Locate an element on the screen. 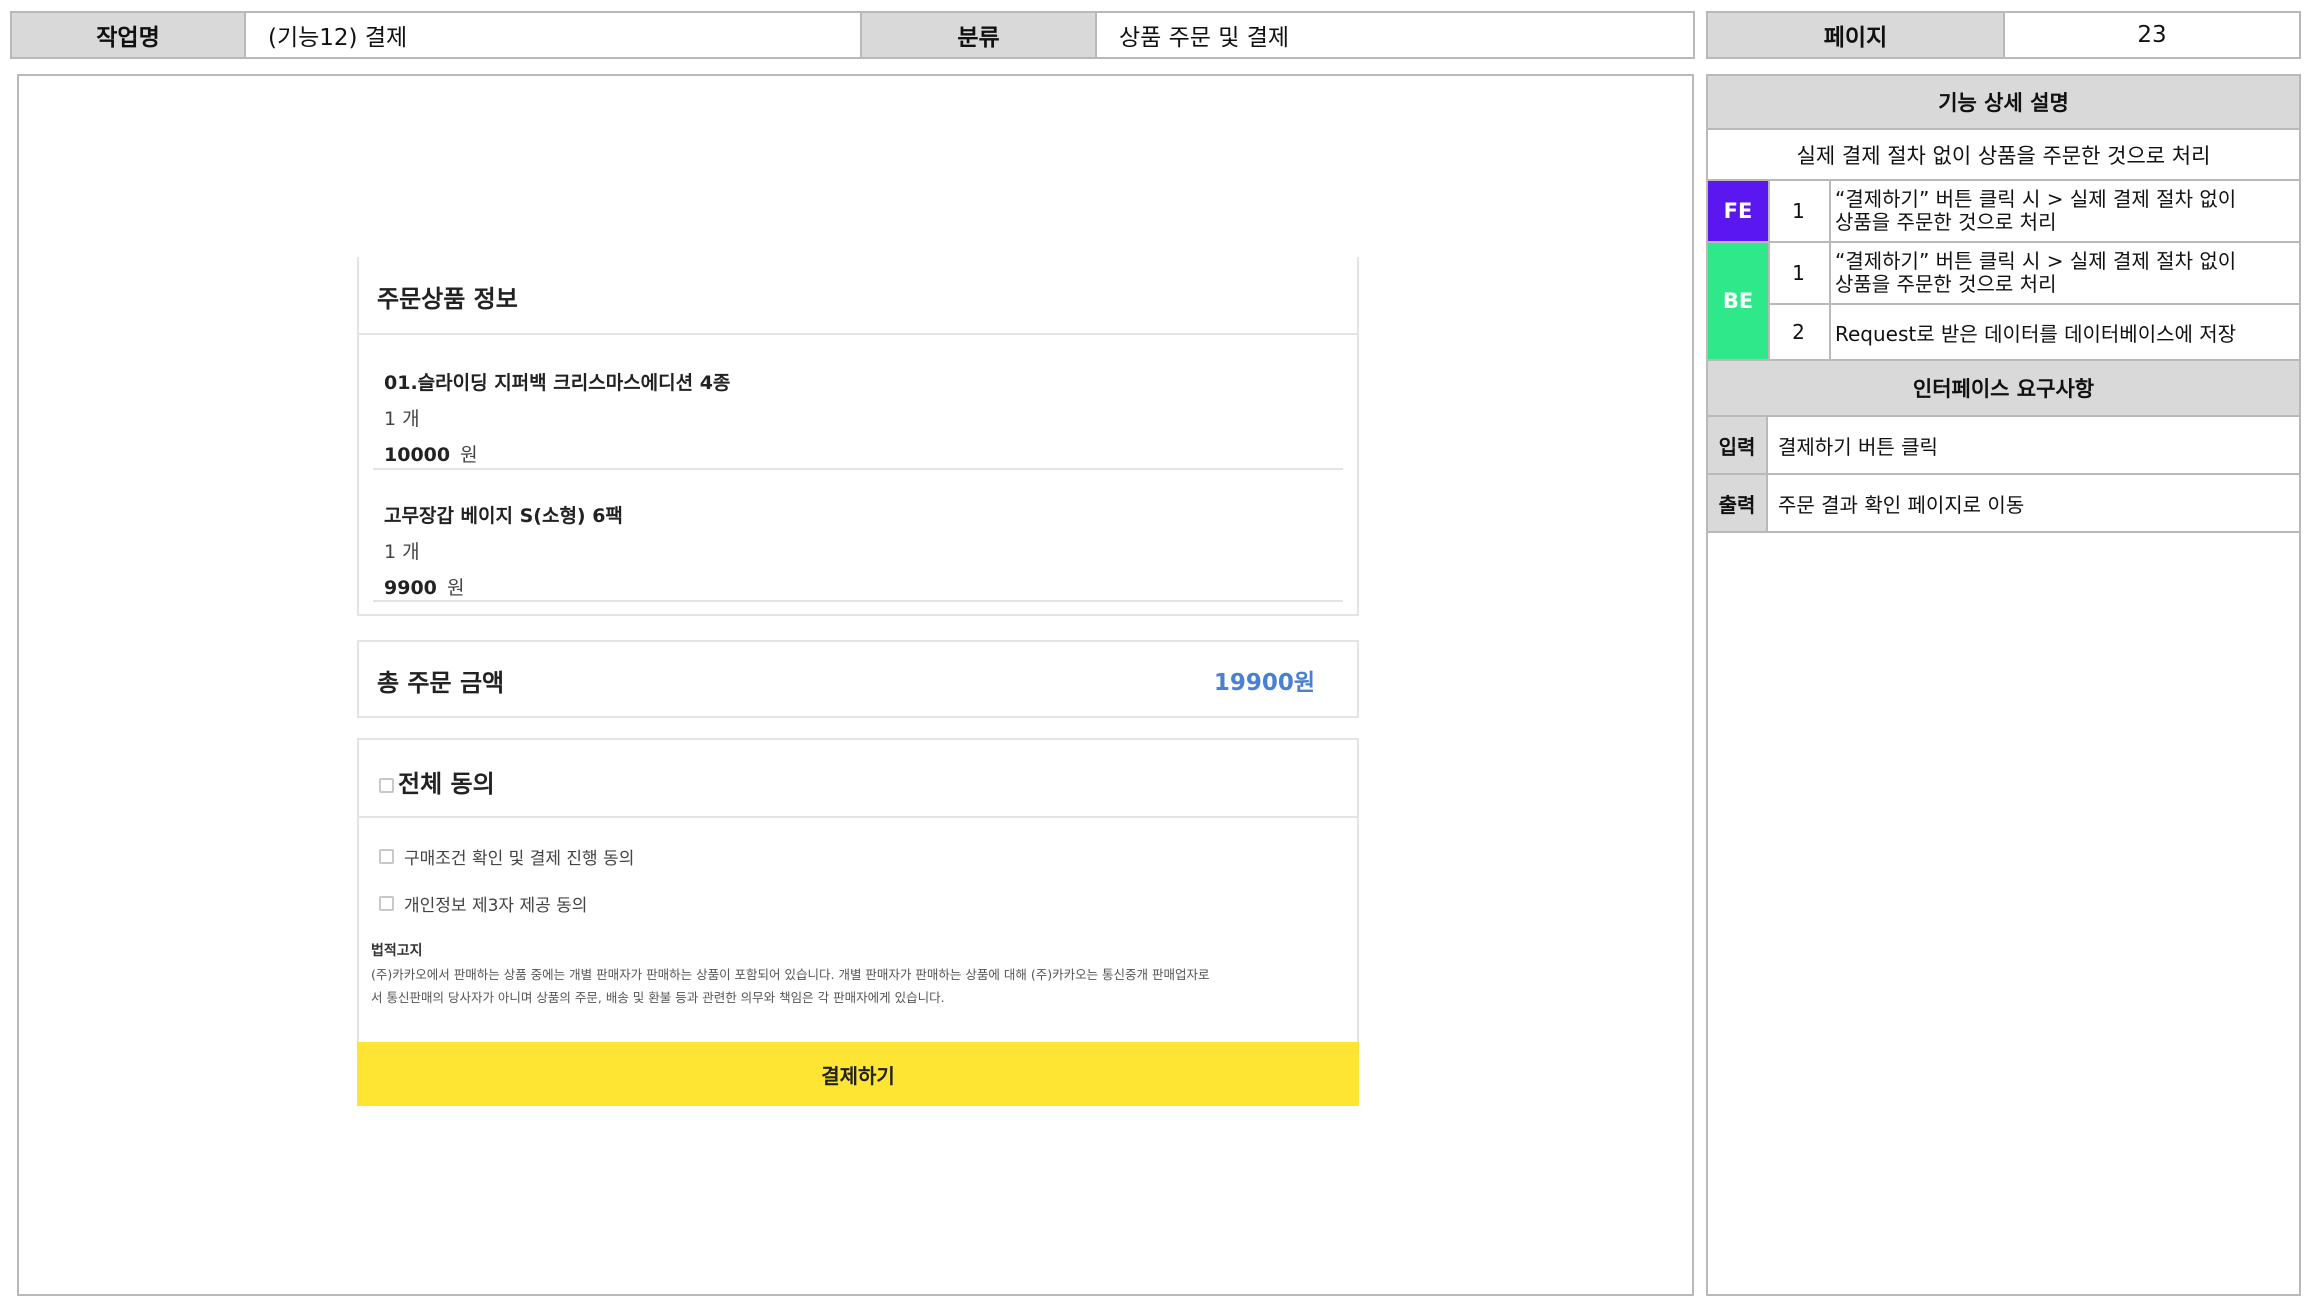  input-value: 결제하기 버튼 클릭 is located at coordinates (1858, 446).